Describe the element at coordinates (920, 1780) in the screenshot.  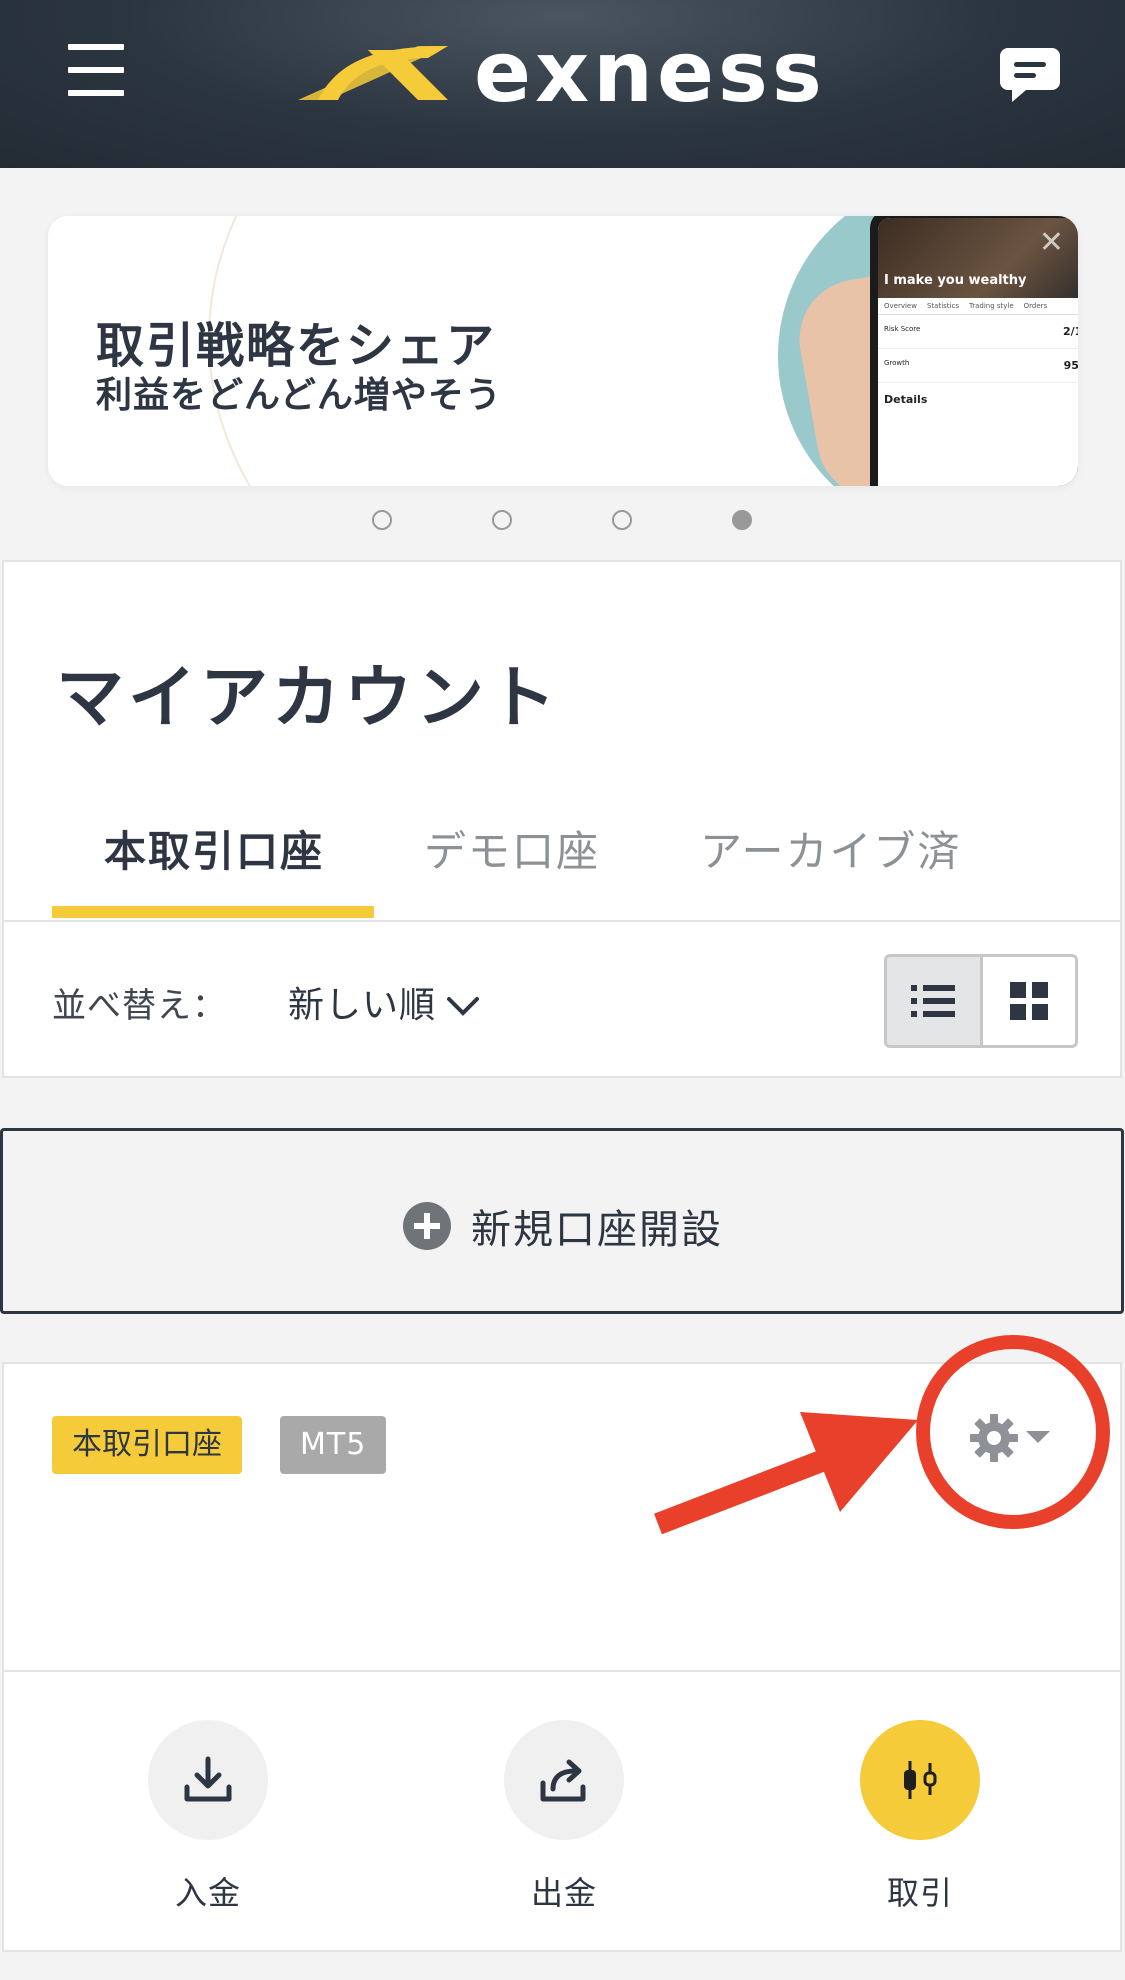
I see `candlestick-icon` at that location.